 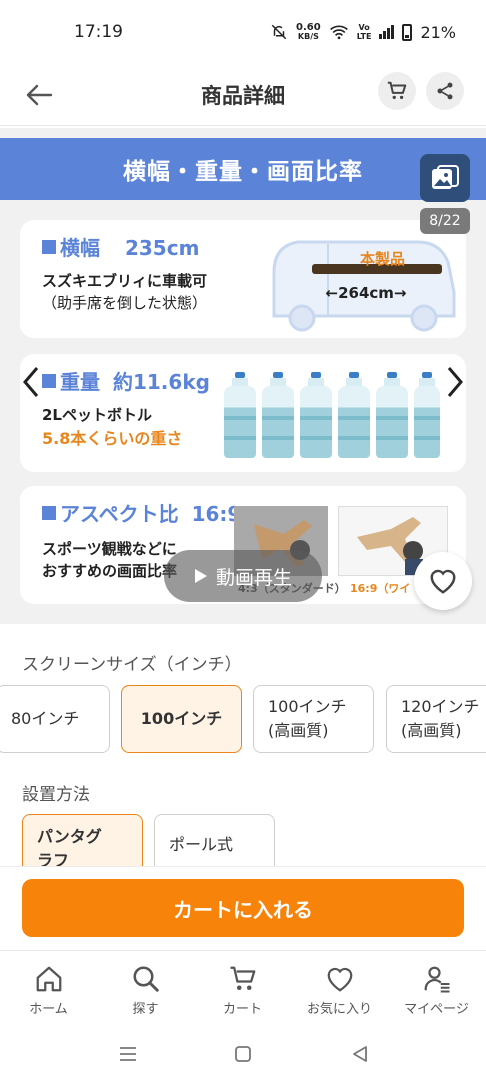 I want to click on weight-card: 重量 約11.6kg 2Lペットボトル 5.8本くらいの重さ, so click(x=243, y=413).